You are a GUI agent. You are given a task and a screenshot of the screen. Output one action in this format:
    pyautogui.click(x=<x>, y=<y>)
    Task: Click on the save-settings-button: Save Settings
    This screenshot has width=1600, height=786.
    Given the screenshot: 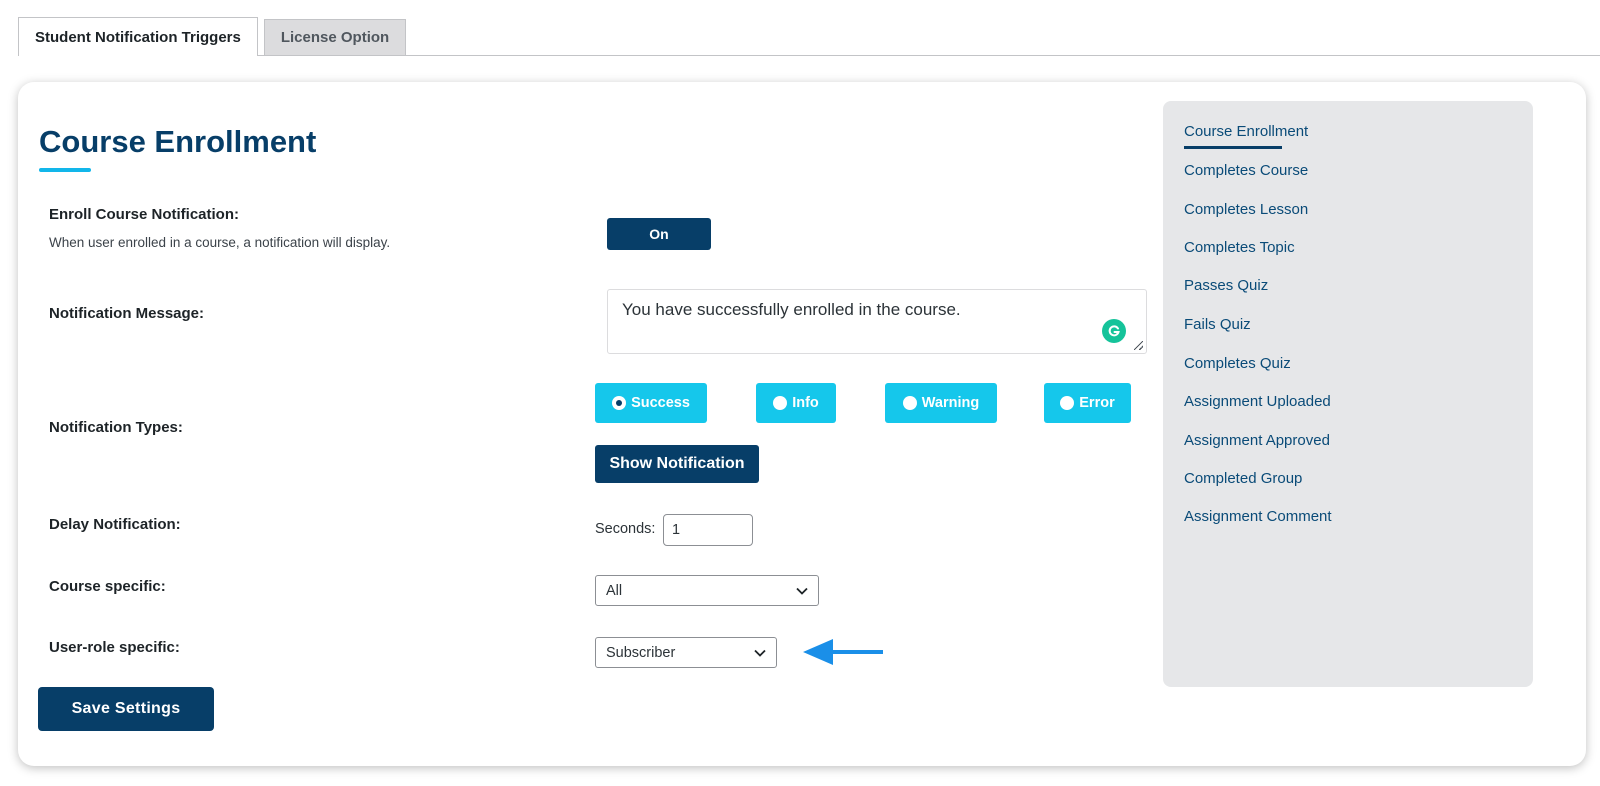 What is the action you would take?
    pyautogui.click(x=126, y=709)
    